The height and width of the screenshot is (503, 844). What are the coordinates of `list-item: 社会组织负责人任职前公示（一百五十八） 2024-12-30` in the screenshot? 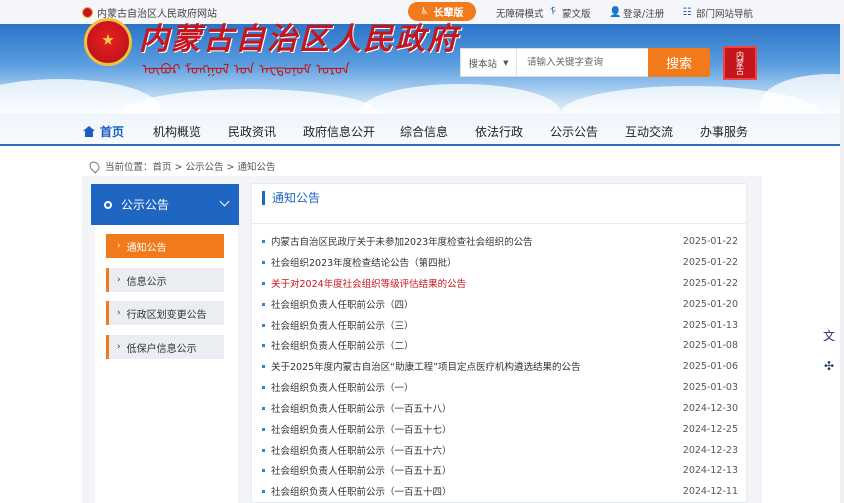 It's located at (500, 408).